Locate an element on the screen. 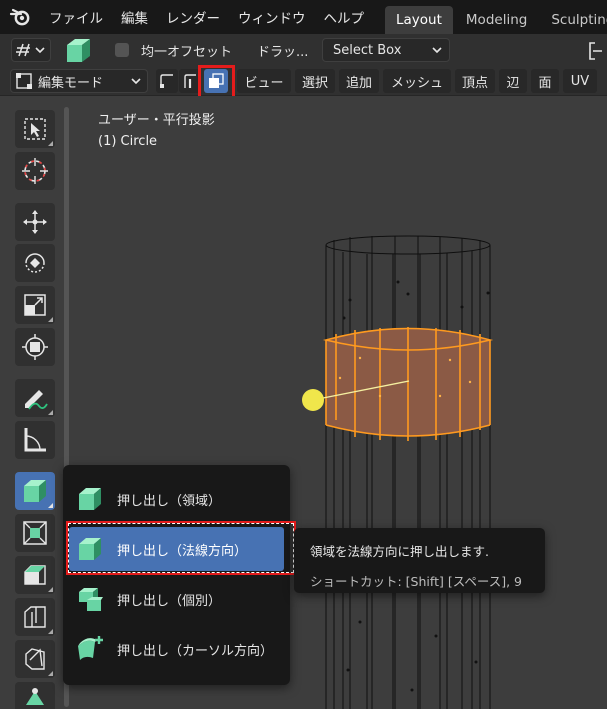 This screenshot has width=607, height=709. tool-settings-bar: 均一オフセット ドラッ... Select Box is located at coordinates (303, 50).